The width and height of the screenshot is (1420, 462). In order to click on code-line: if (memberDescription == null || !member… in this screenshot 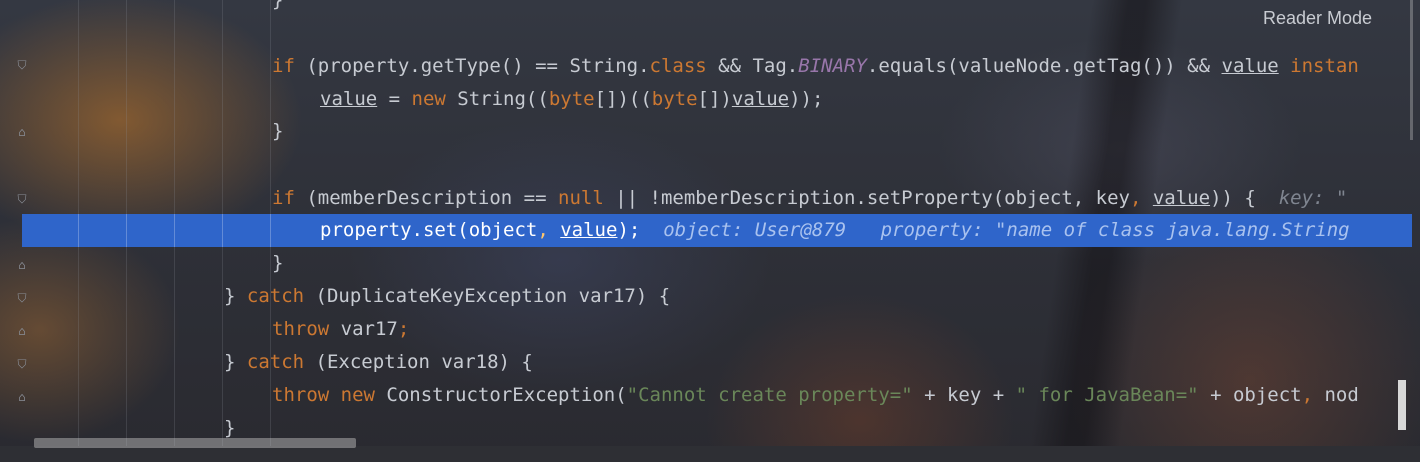, I will do `click(810, 198)`.